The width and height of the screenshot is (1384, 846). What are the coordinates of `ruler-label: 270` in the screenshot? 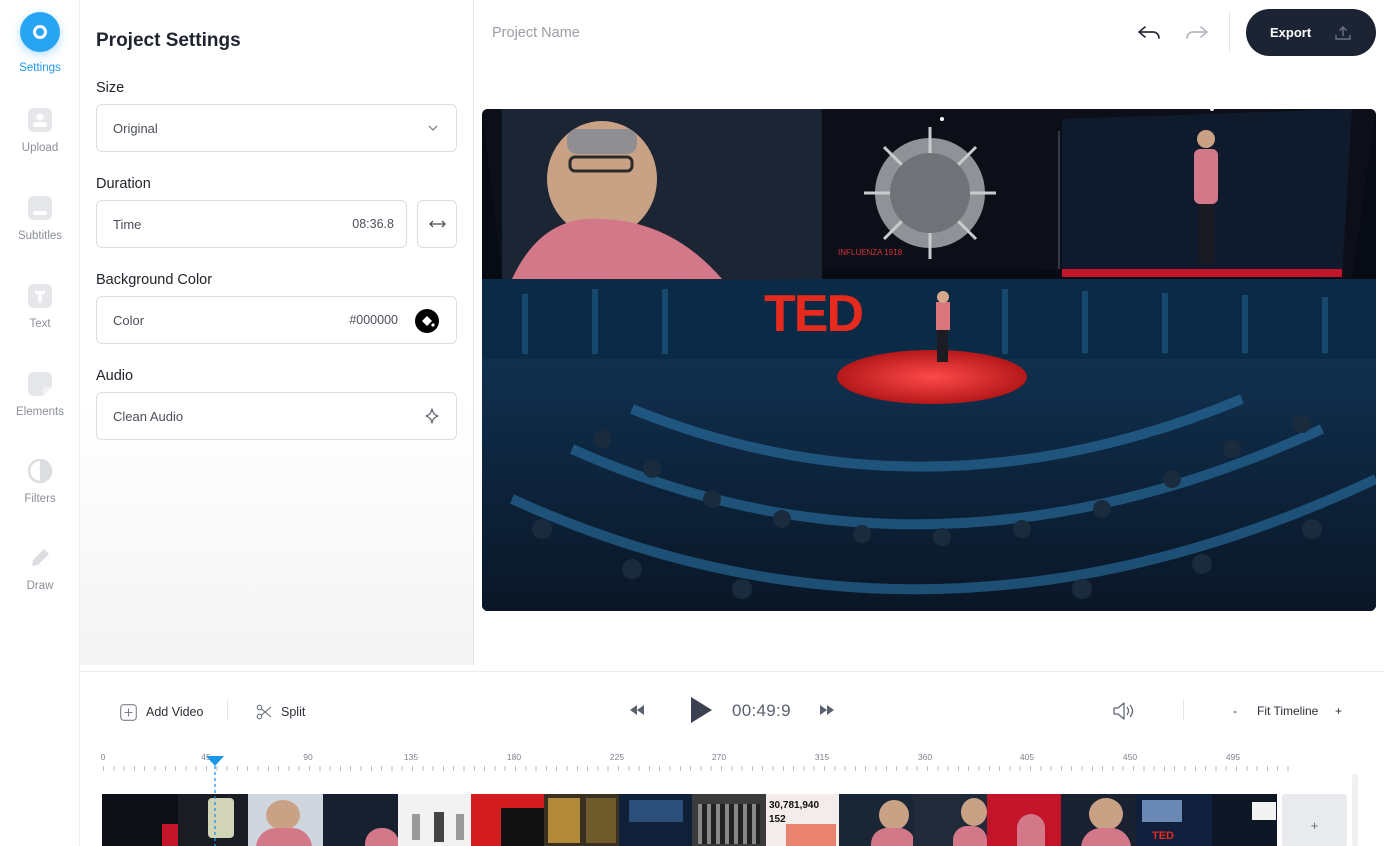 It's located at (719, 757).